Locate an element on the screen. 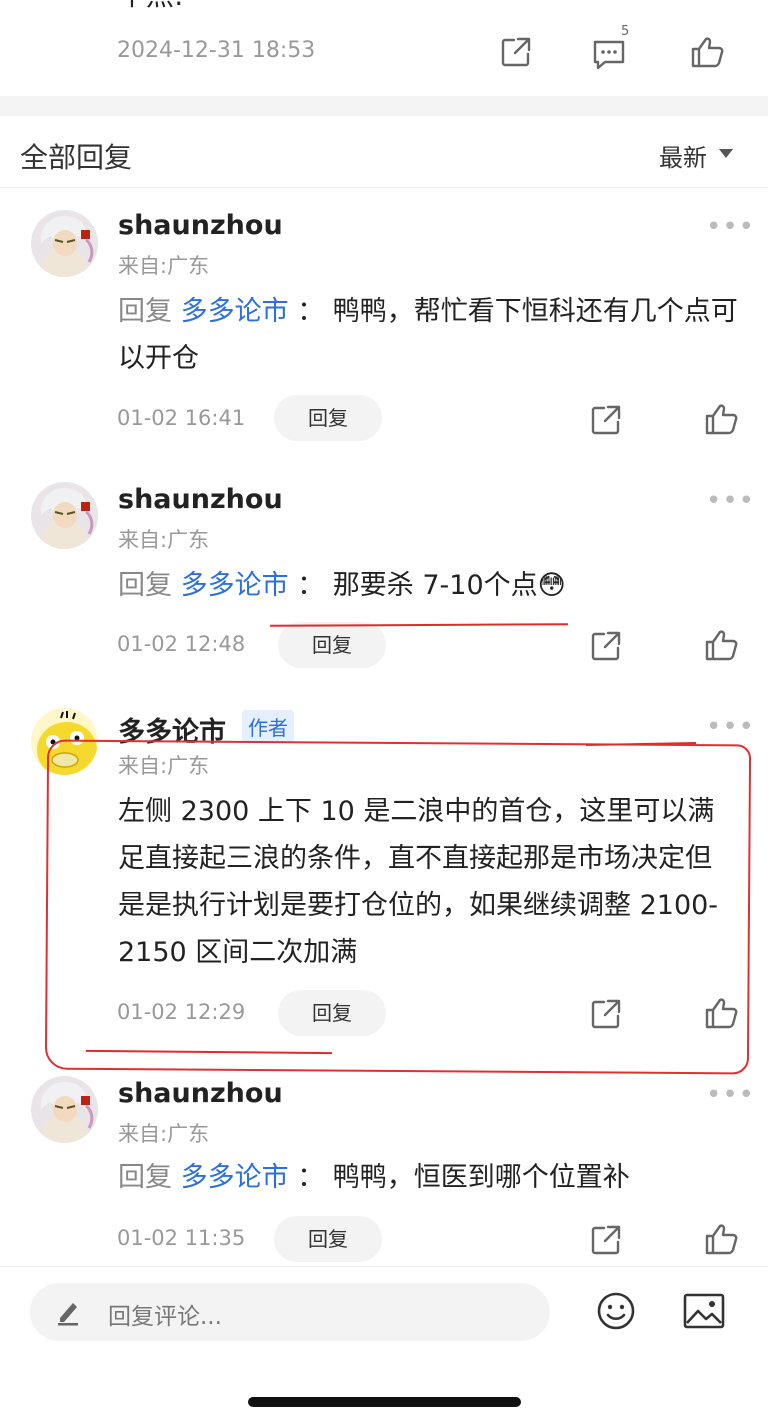  comment-text: 回复 多多论市 ： 那要杀 7-10个点😳 is located at coordinates (428, 585).